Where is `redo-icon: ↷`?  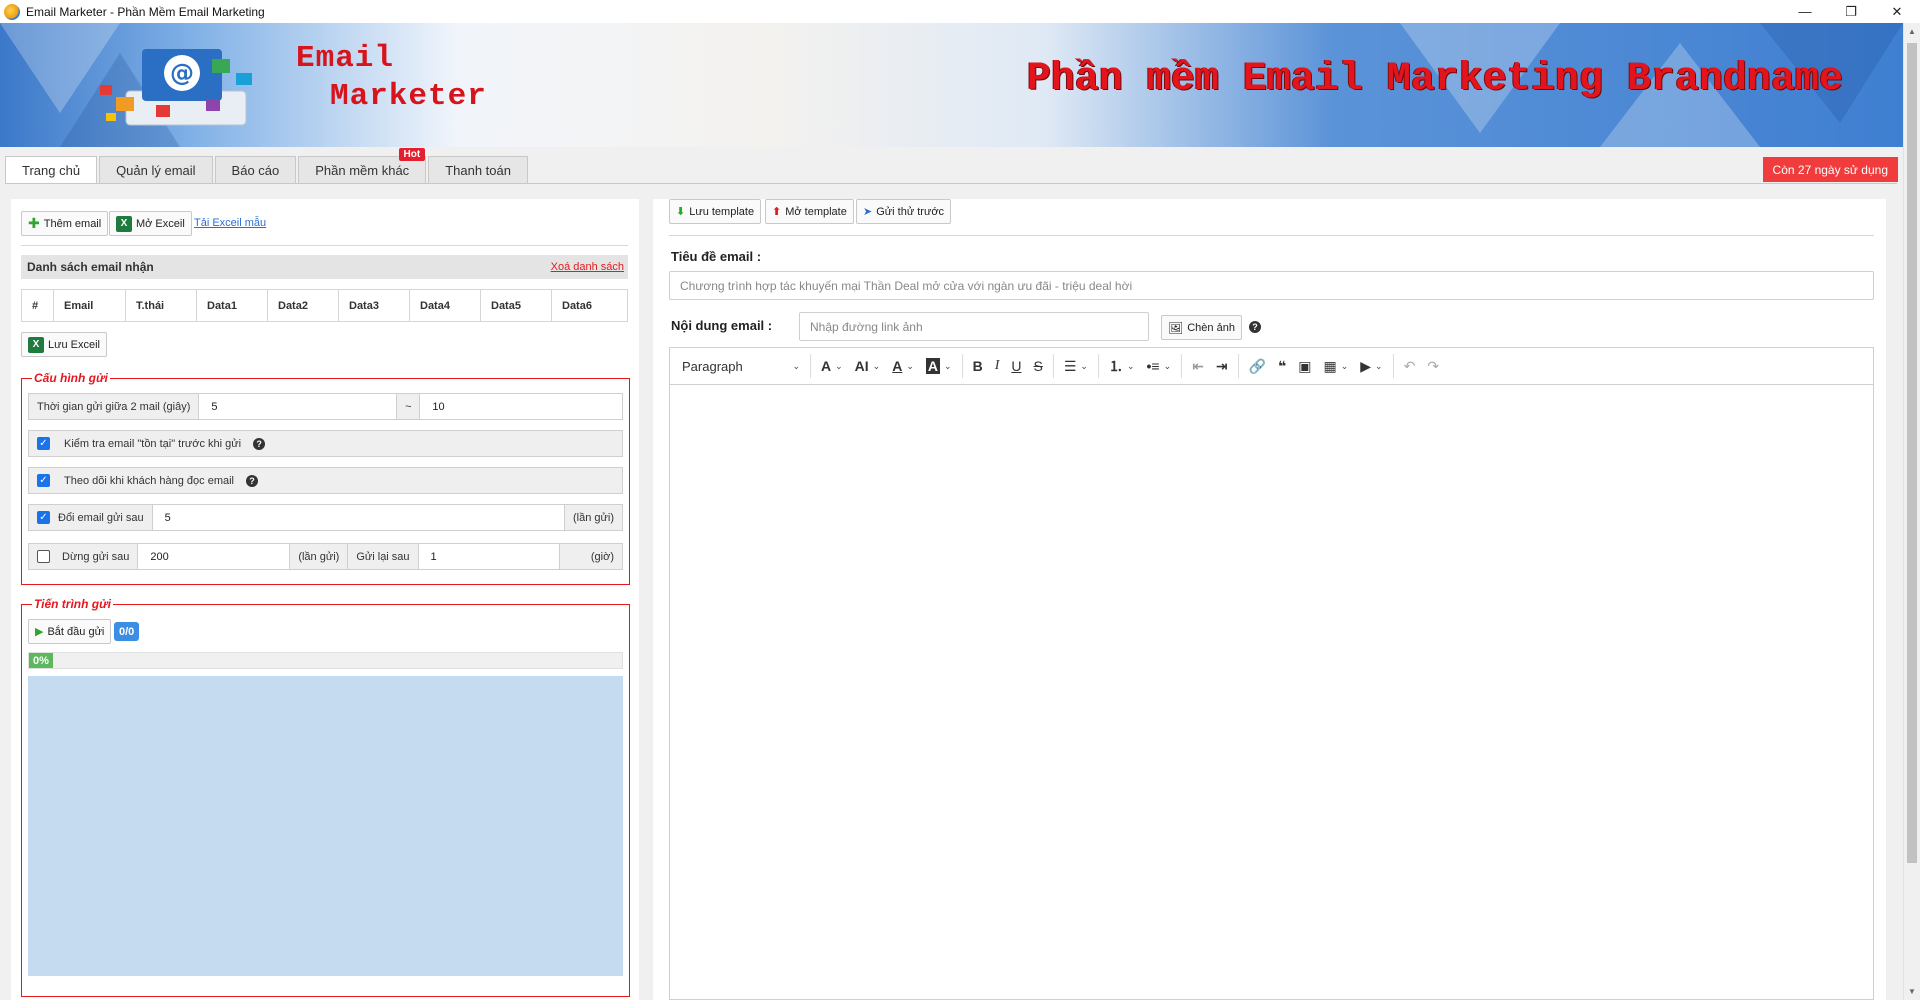
redo-icon: ↷ is located at coordinates (1433, 365).